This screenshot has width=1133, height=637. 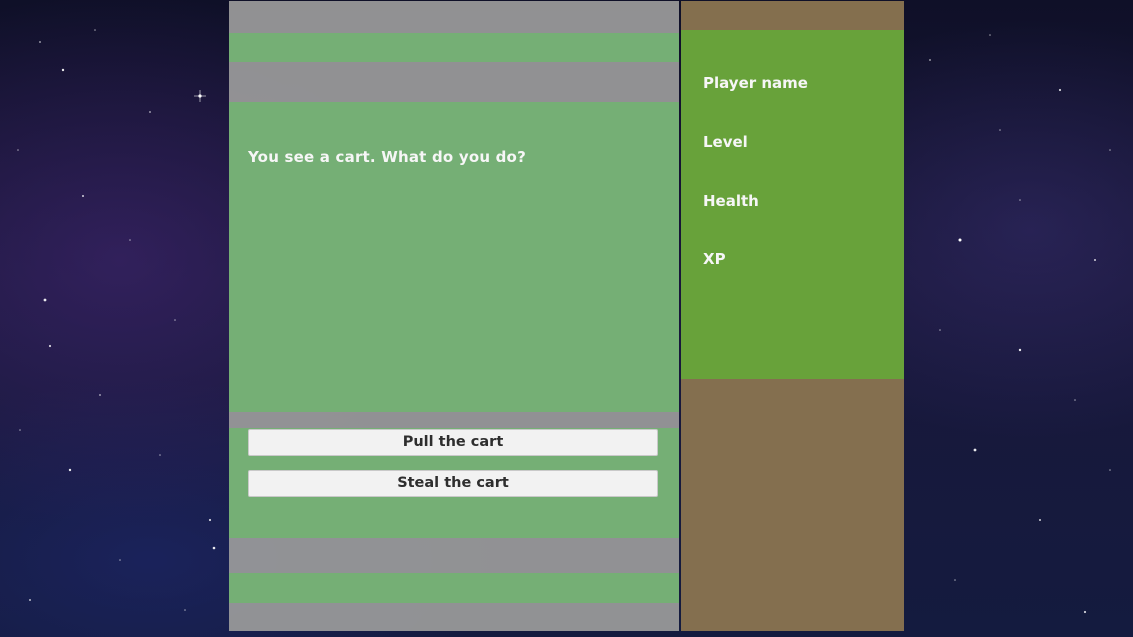 I want to click on choice-button-steal-cart: Steal the cart, so click(x=453, y=483).